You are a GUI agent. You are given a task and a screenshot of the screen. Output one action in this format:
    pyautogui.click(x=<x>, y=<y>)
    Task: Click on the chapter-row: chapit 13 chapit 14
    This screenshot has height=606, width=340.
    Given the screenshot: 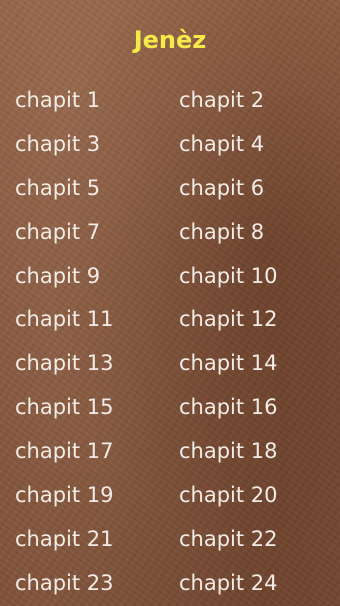 What is the action you would take?
    pyautogui.click(x=170, y=363)
    